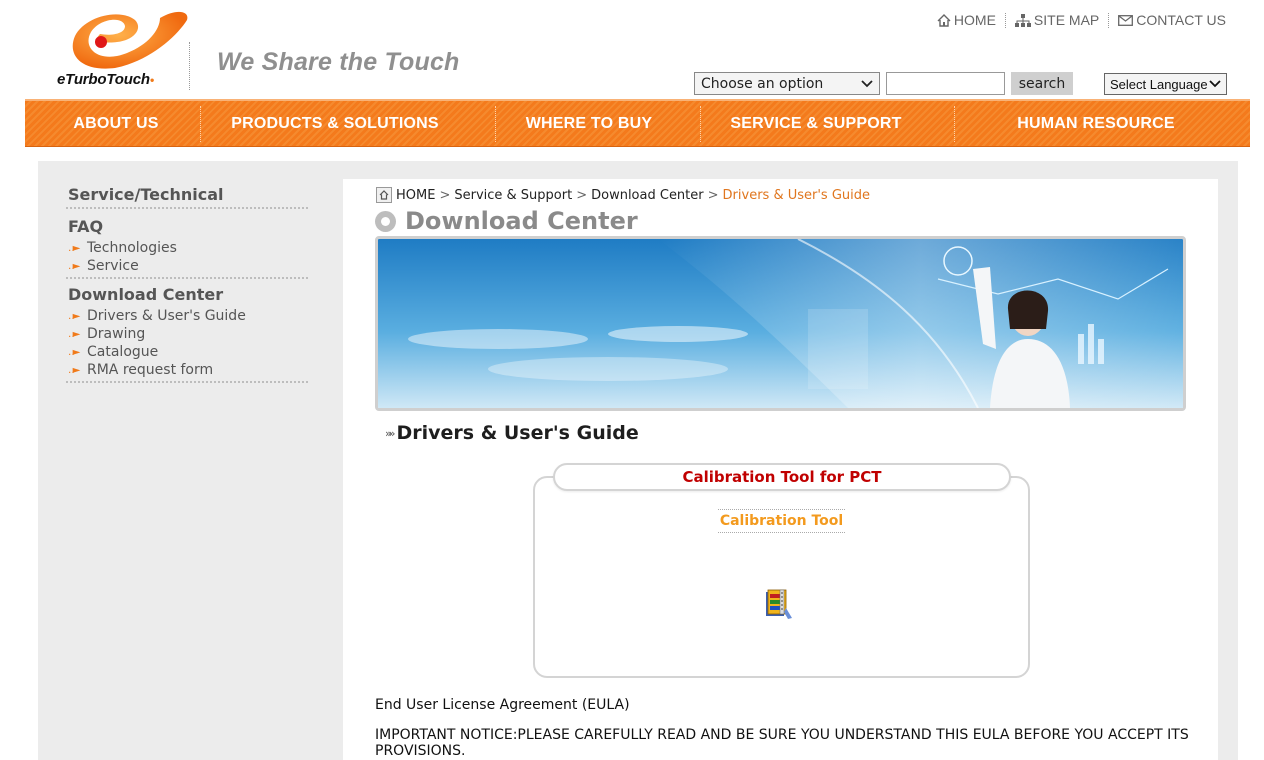 The height and width of the screenshot is (760, 1264). I want to click on sitemap-link: SITE MAP, so click(1057, 20).